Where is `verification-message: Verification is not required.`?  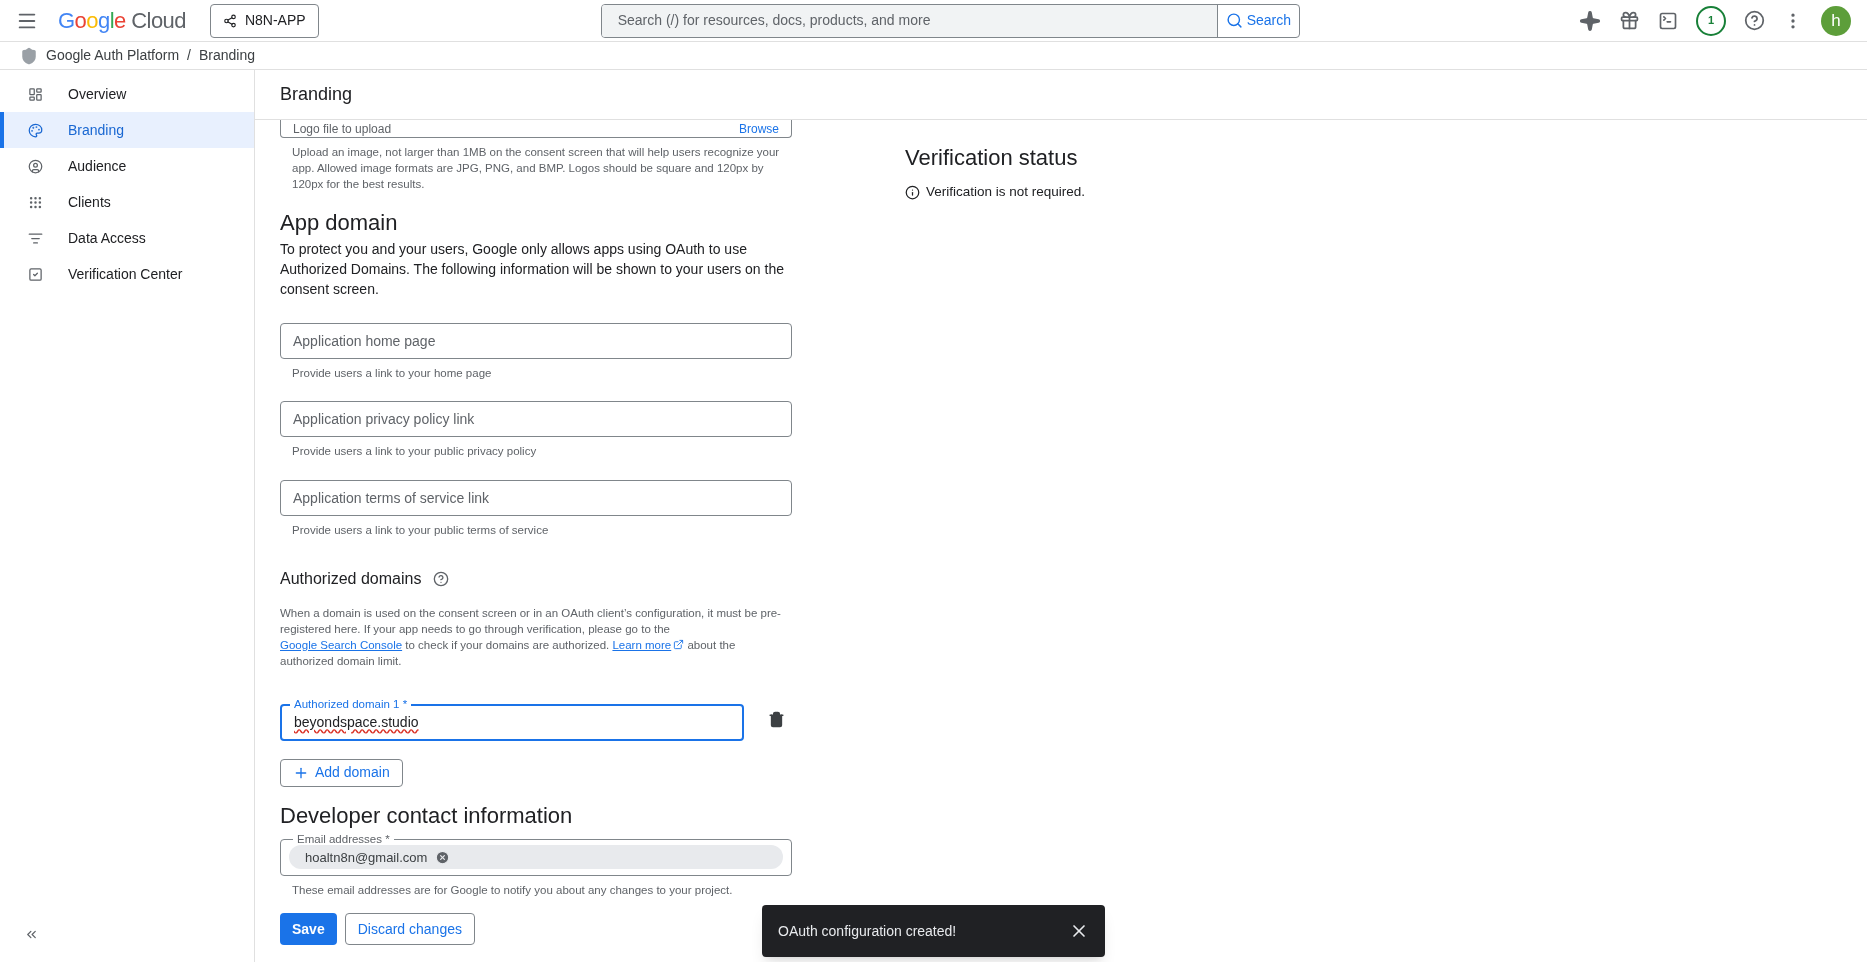 verification-message: Verification is not required. is located at coordinates (1006, 192).